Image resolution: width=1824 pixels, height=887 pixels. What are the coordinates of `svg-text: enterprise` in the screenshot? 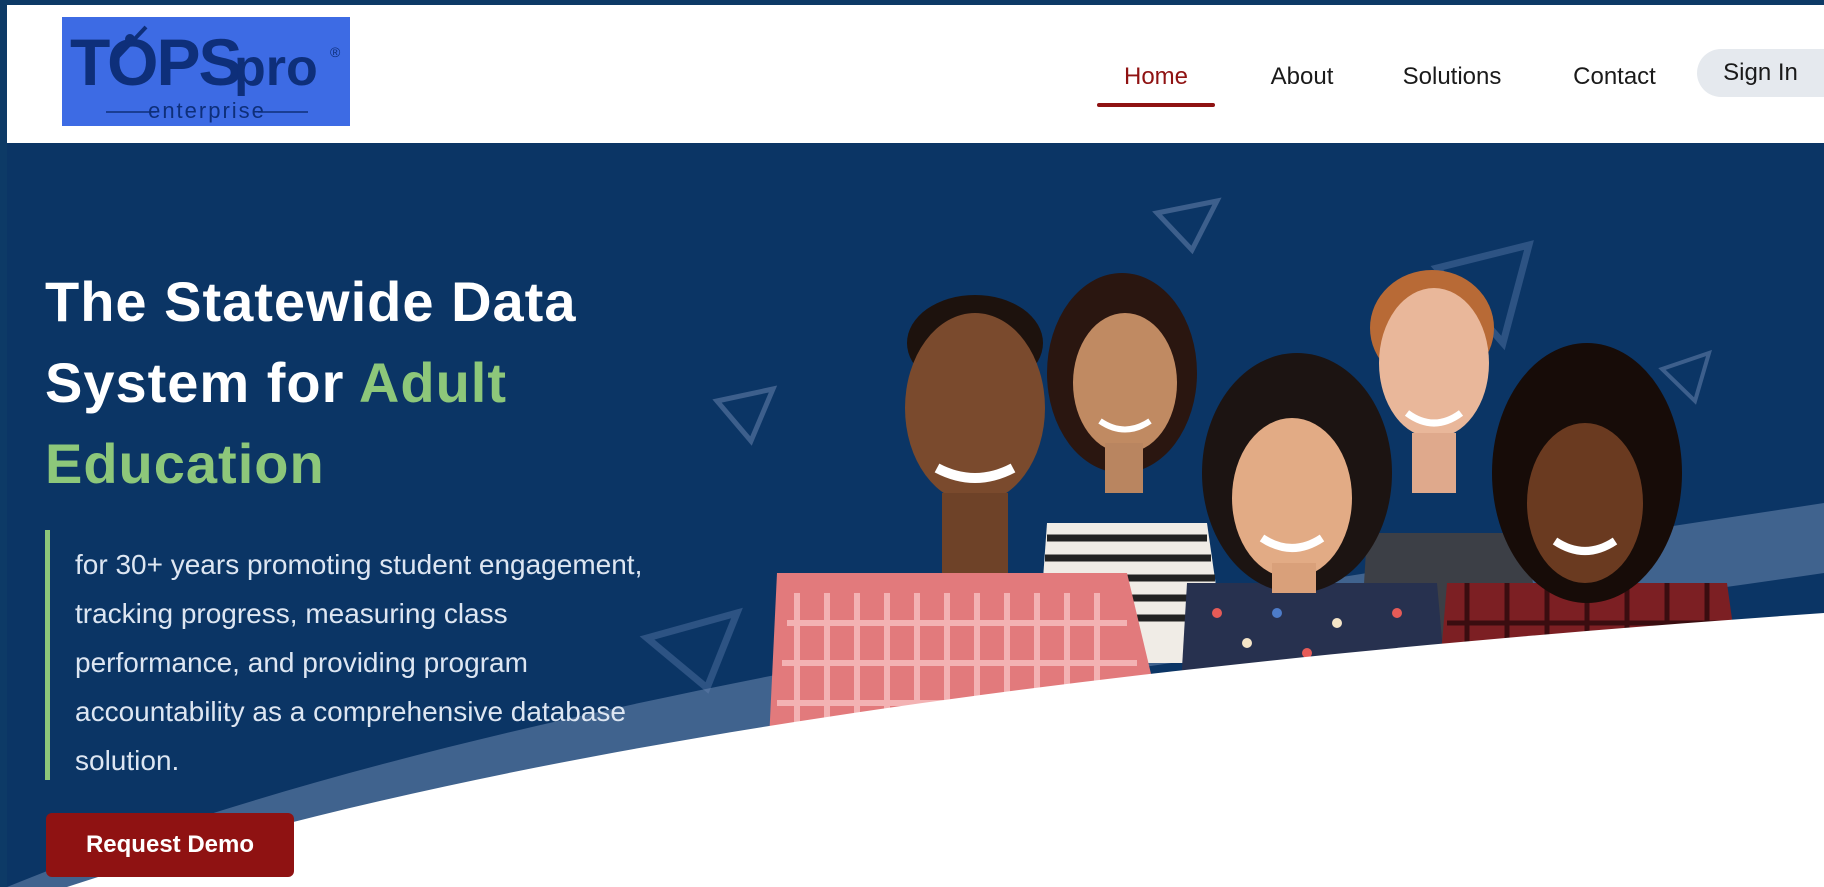 It's located at (207, 110).